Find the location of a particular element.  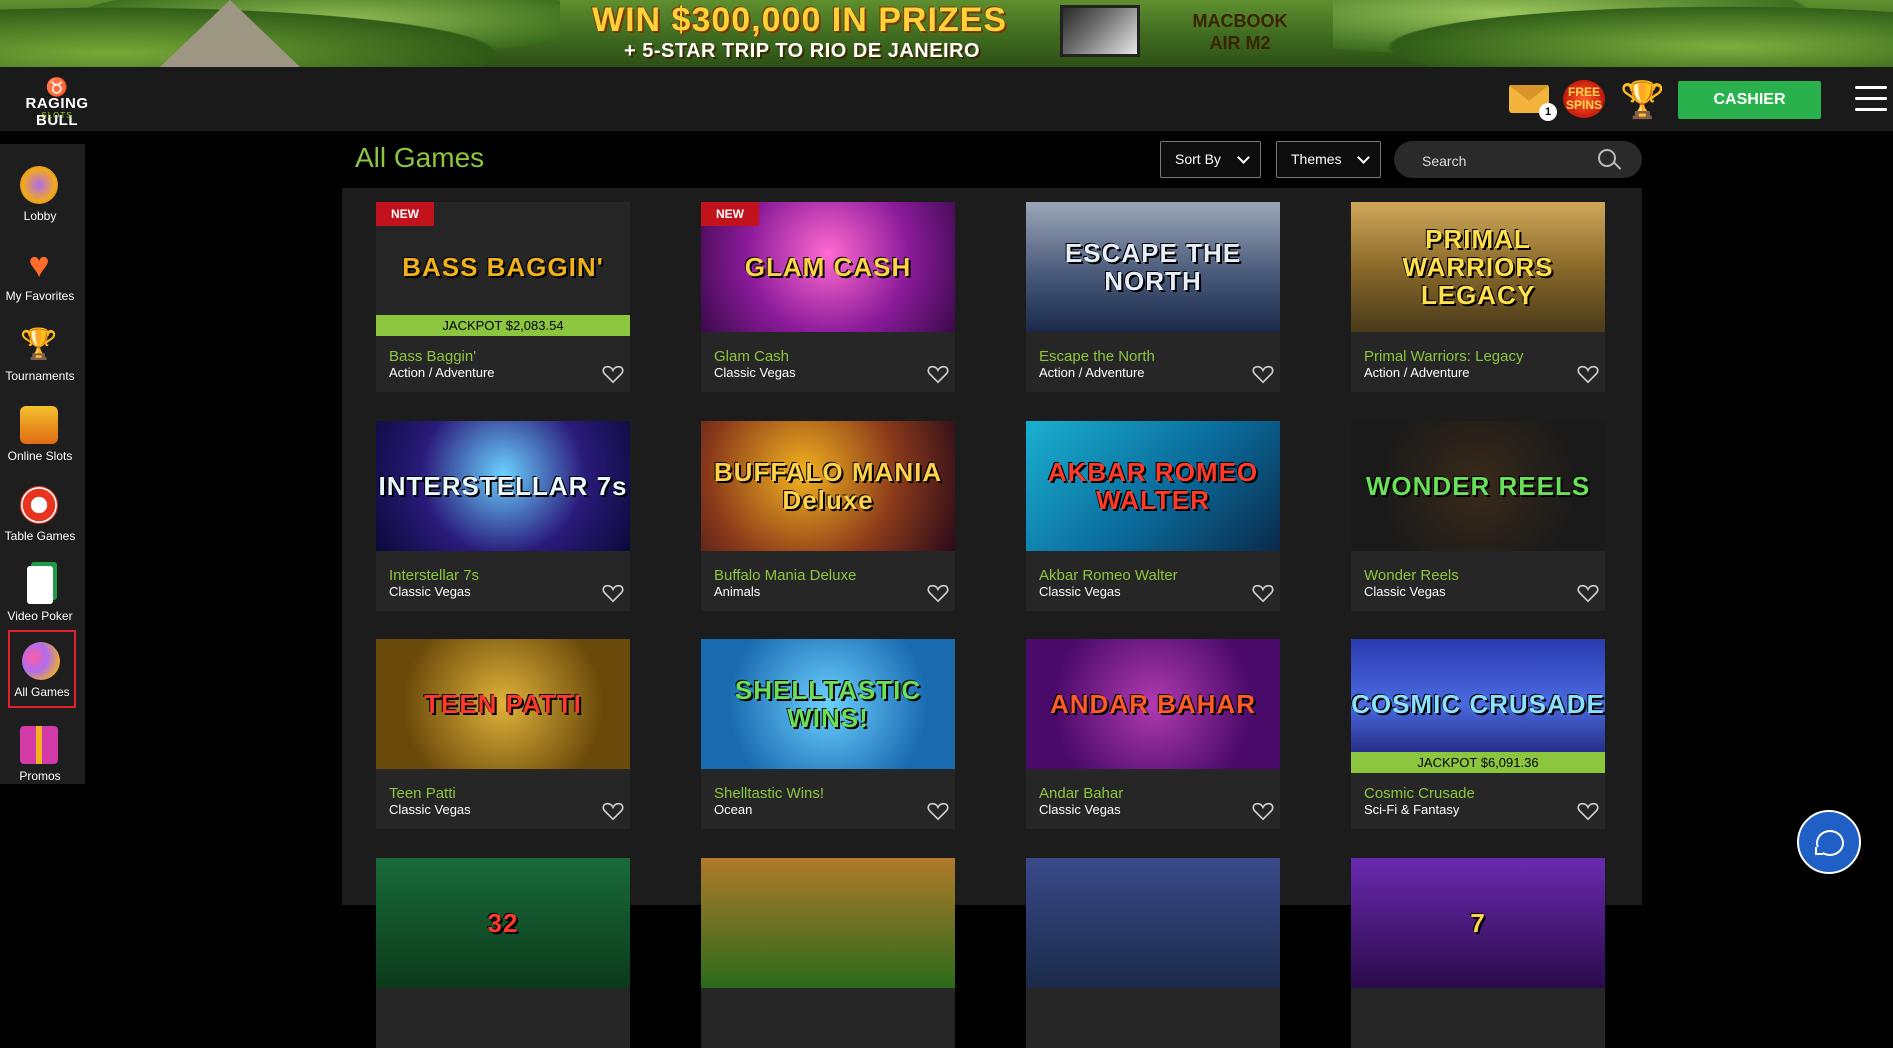

game-card: 32 is located at coordinates (503, 953).